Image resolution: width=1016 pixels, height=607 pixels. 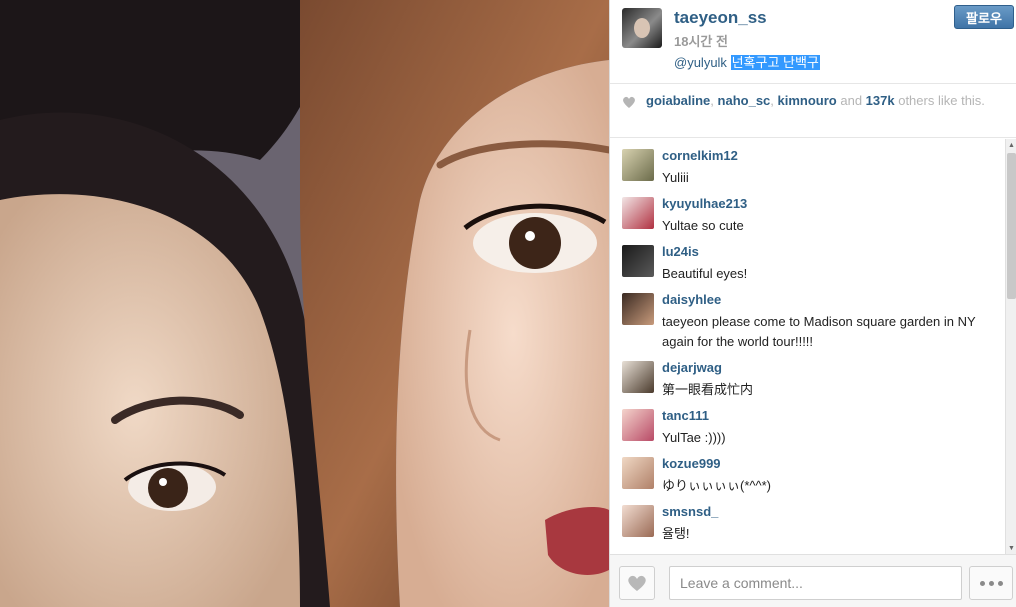 What do you see at coordinates (700, 62) in the screenshot?
I see `caption-mention: @yulyulk` at bounding box center [700, 62].